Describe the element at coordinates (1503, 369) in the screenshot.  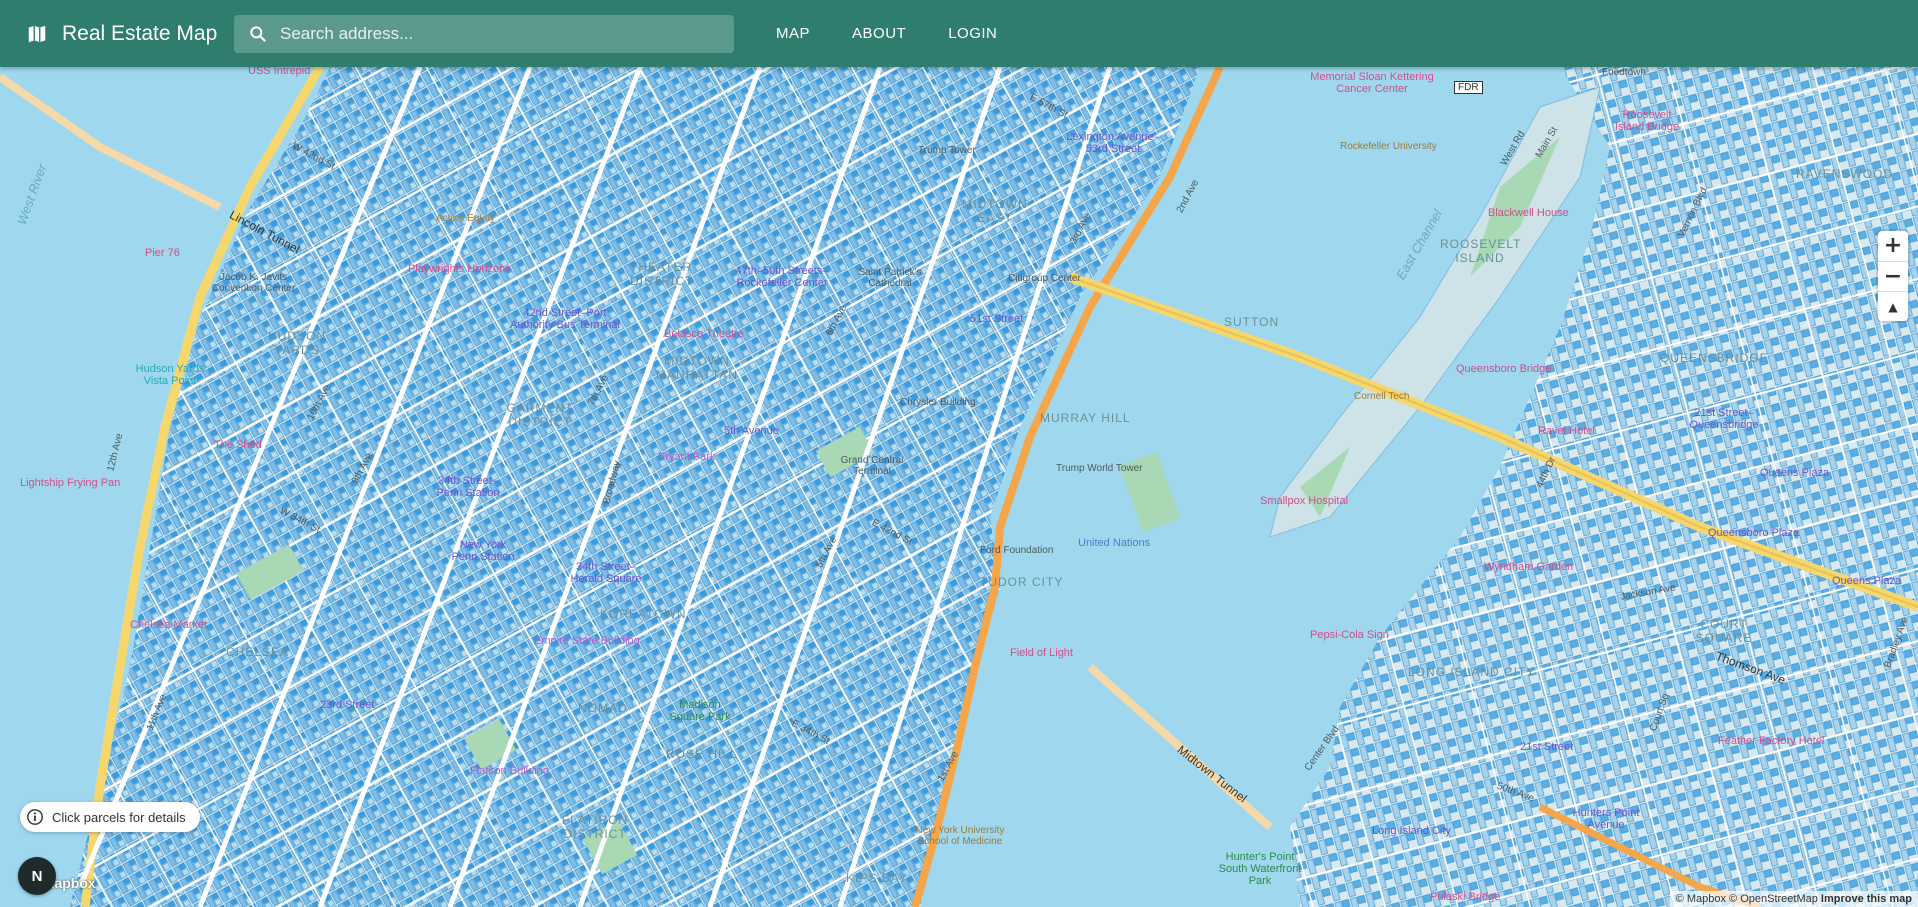
I see `poi-label: Queensboro Bridge` at that location.